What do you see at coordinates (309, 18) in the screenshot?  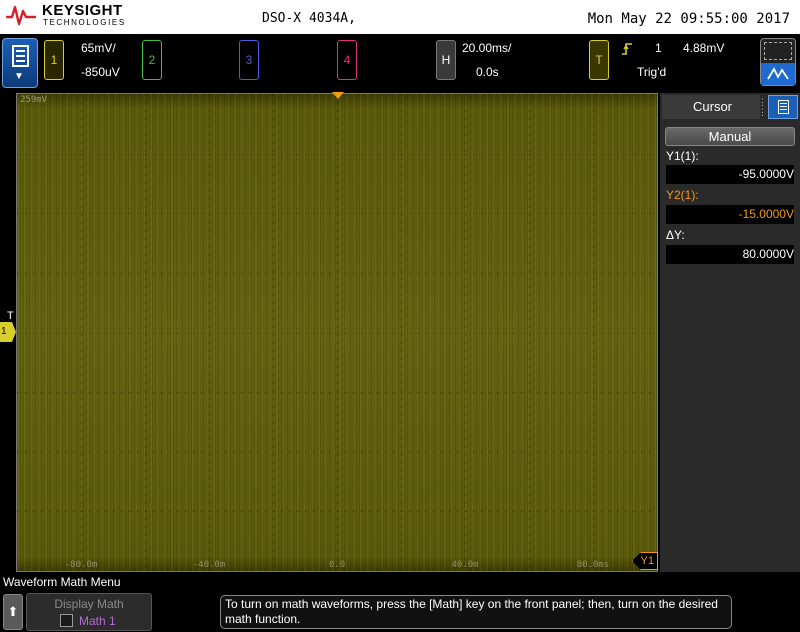 I see `instrument-model: DSO-X 4034A,` at bounding box center [309, 18].